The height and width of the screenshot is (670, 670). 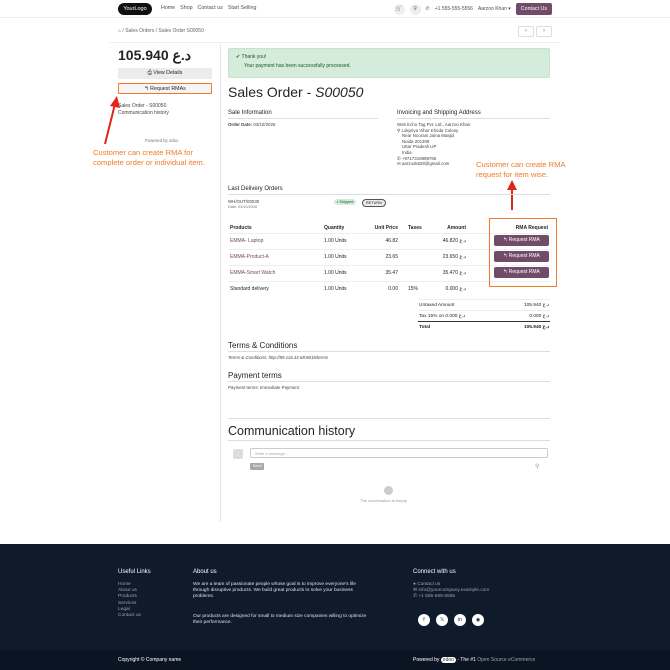 What do you see at coordinates (168, 8) in the screenshot?
I see `nav-home: Home` at bounding box center [168, 8].